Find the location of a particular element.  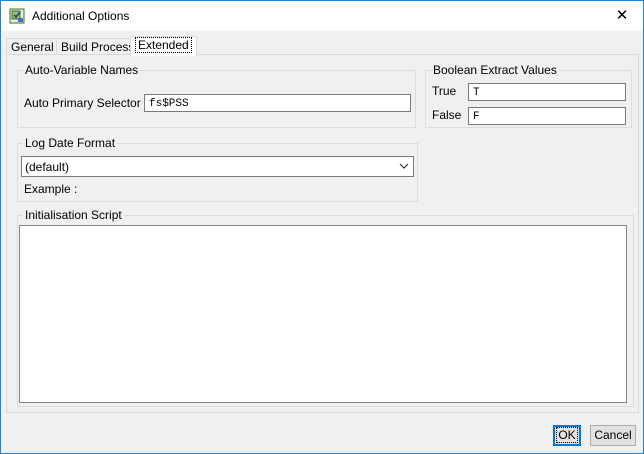

tab-extended-label: Extended is located at coordinates (163, 45).